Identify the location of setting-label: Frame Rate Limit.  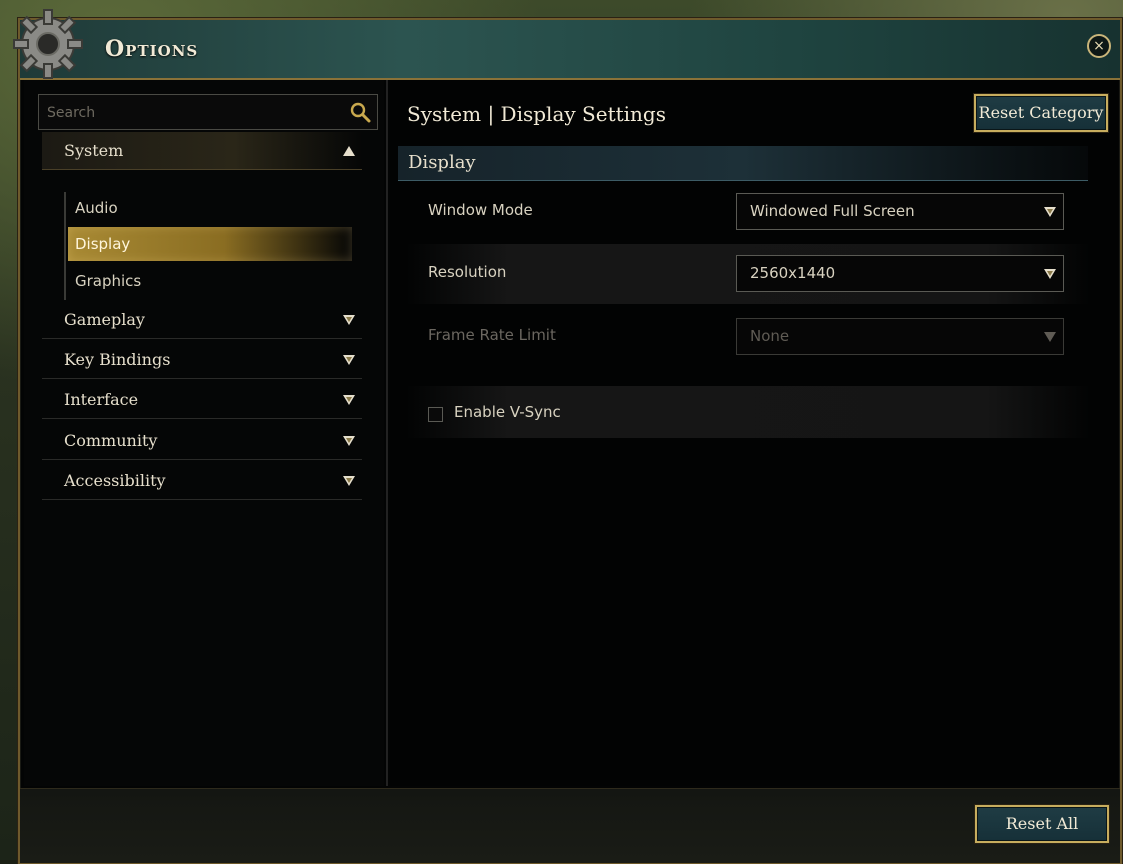
(492, 335).